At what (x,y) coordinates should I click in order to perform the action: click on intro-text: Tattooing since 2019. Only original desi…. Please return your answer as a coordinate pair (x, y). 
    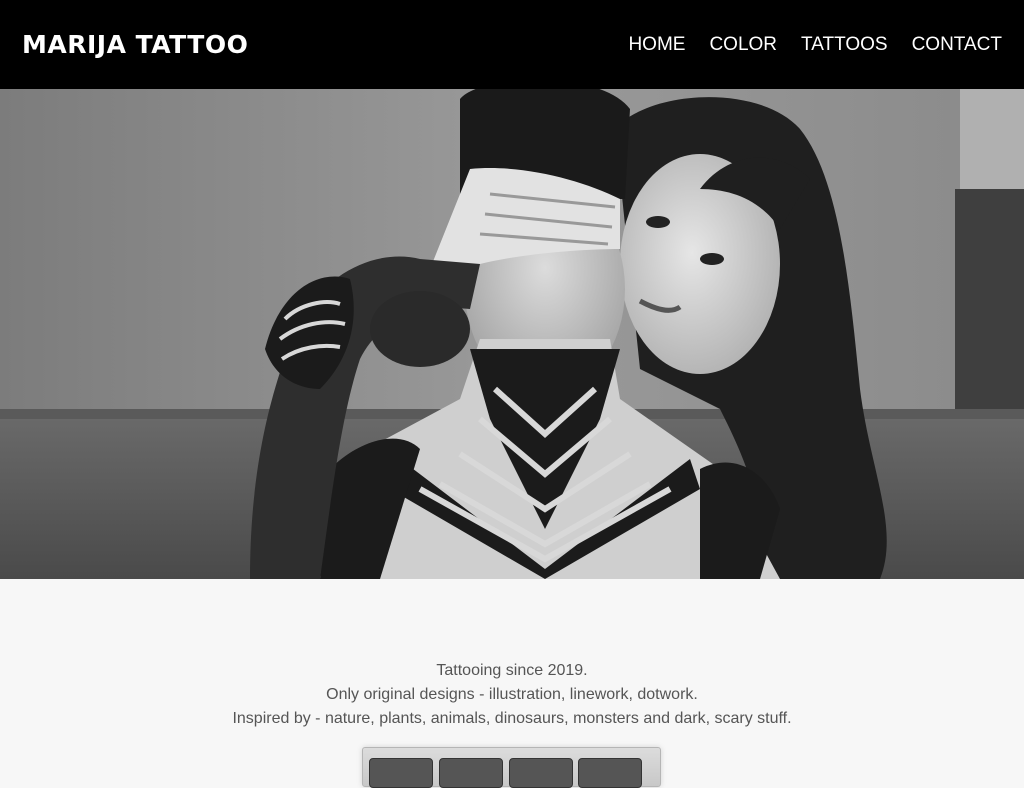
    Looking at the image, I should click on (512, 695).